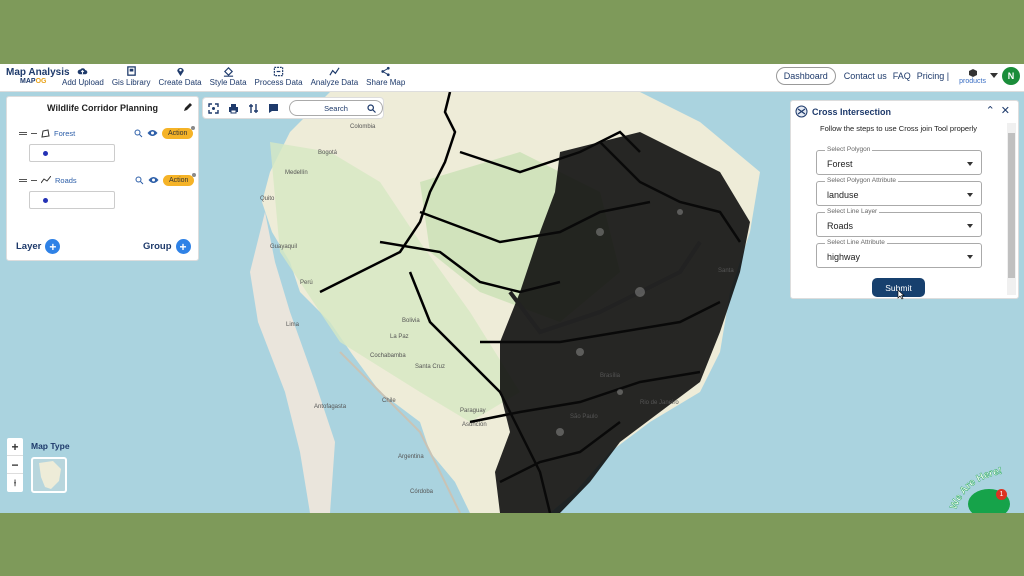  Describe the element at coordinates (840, 226) in the screenshot. I see `field-value: Roads` at that location.